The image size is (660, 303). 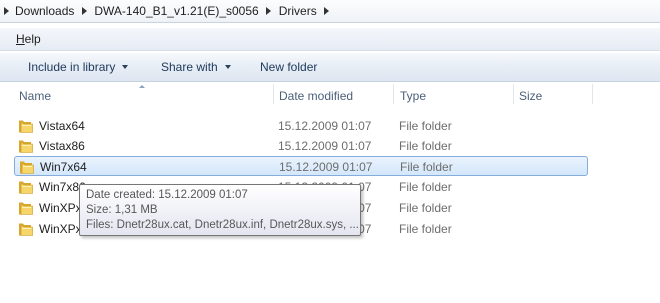 What do you see at coordinates (176, 11) in the screenshot?
I see `breadcrumb-dwa-140: DWA-140_B1_v1.21(E)_s0056` at bounding box center [176, 11].